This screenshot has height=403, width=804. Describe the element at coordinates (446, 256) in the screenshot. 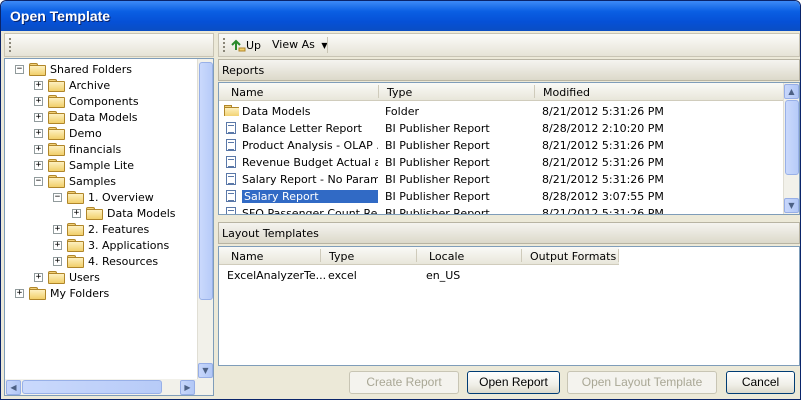

I see `column-locale: Locale` at that location.